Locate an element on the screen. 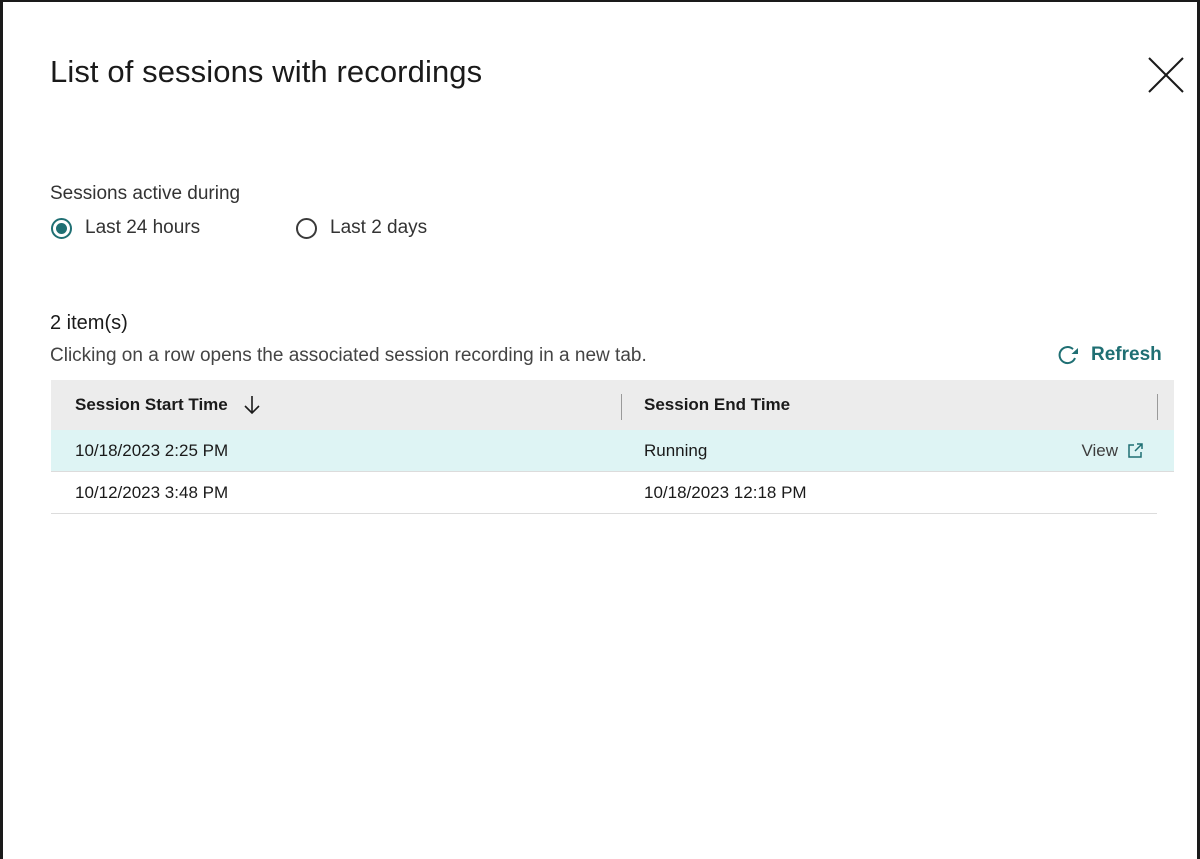  table-header: Session Start Time Session End Time is located at coordinates (612, 405).